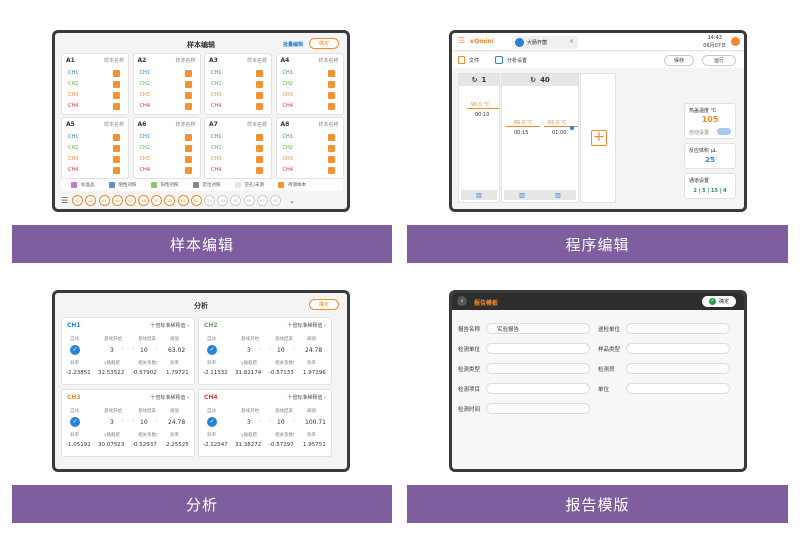 This screenshot has width=800, height=534. I want to click on confirm-button: 确定, so click(324, 304).